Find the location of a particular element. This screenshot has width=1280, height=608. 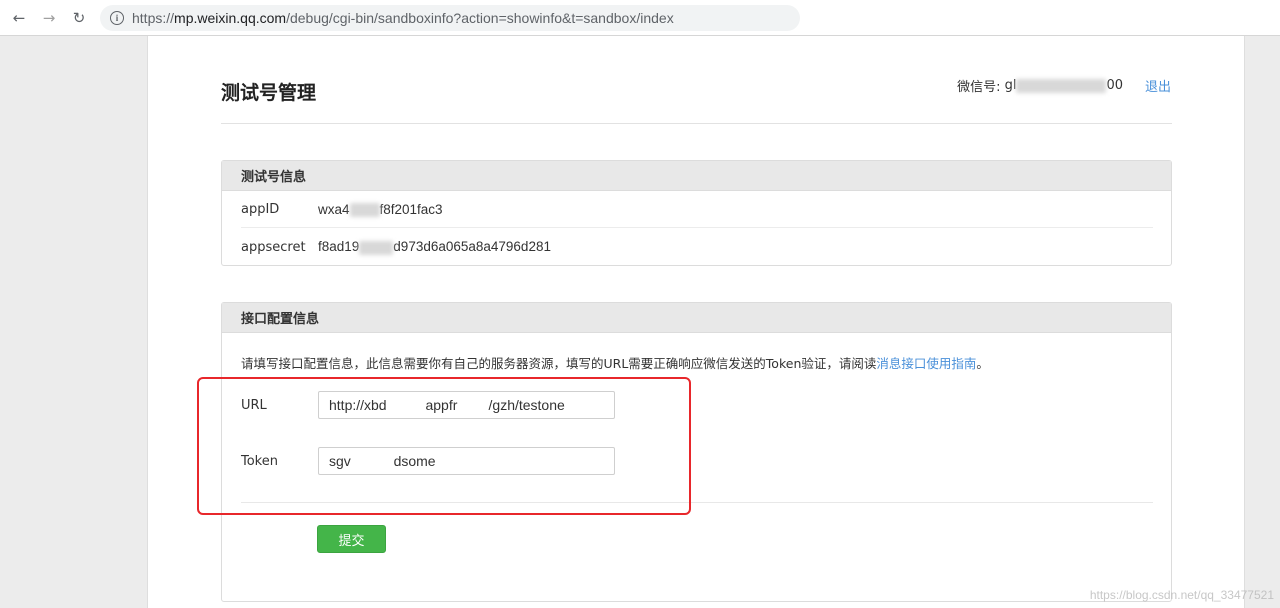

watermark: https://blog.csdn.net/qq_33477521 is located at coordinates (1181, 595).